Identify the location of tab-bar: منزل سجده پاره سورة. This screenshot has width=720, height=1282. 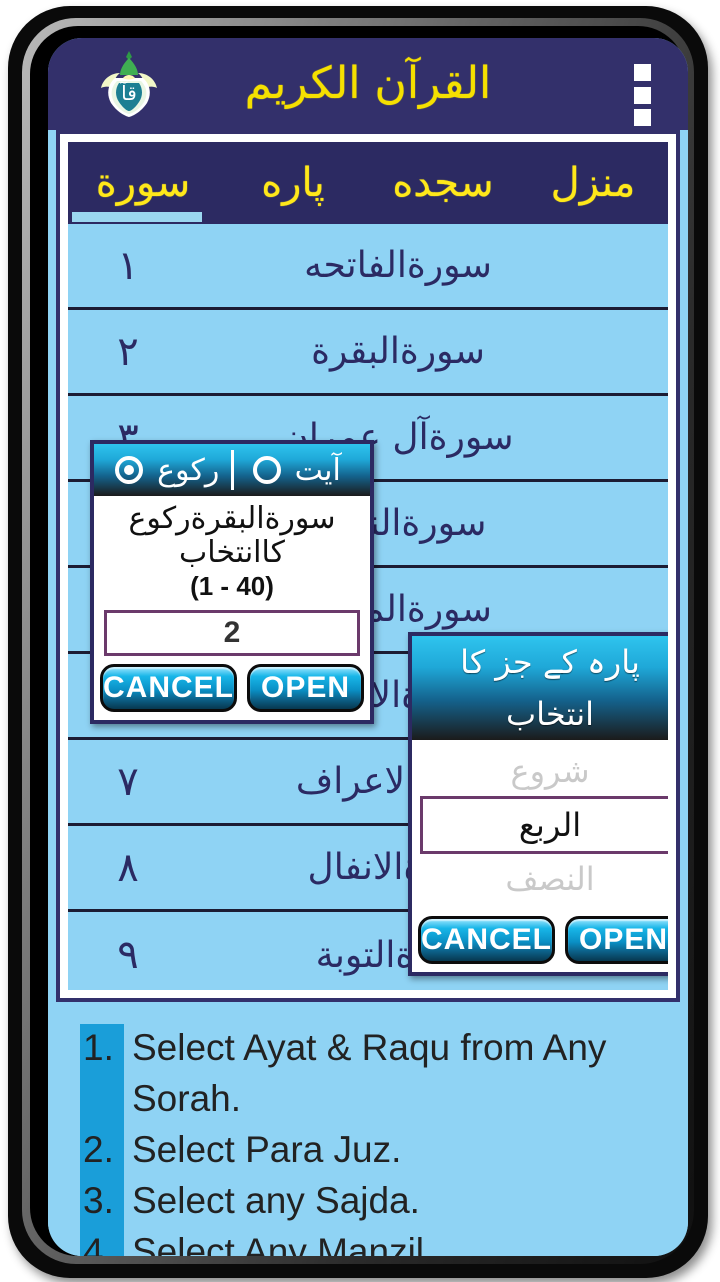
(368, 183).